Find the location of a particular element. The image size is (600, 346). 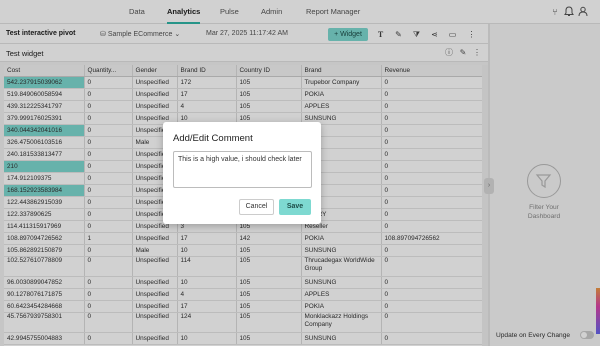

cancel-button: Cancel is located at coordinates (256, 207).